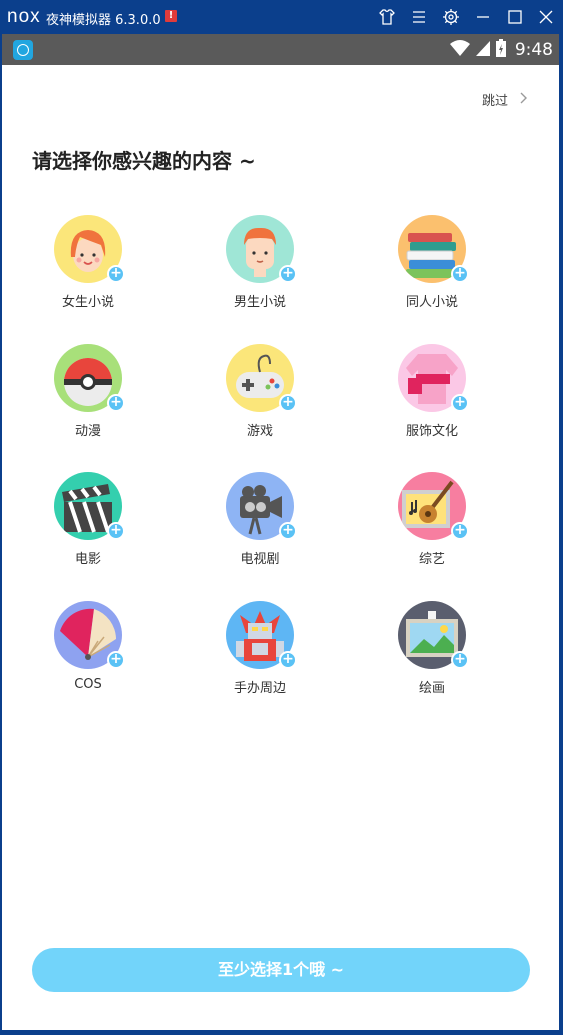 This screenshot has height=1035, width=563. What do you see at coordinates (260, 399) in the screenshot?
I see `category-item: + 游戏` at bounding box center [260, 399].